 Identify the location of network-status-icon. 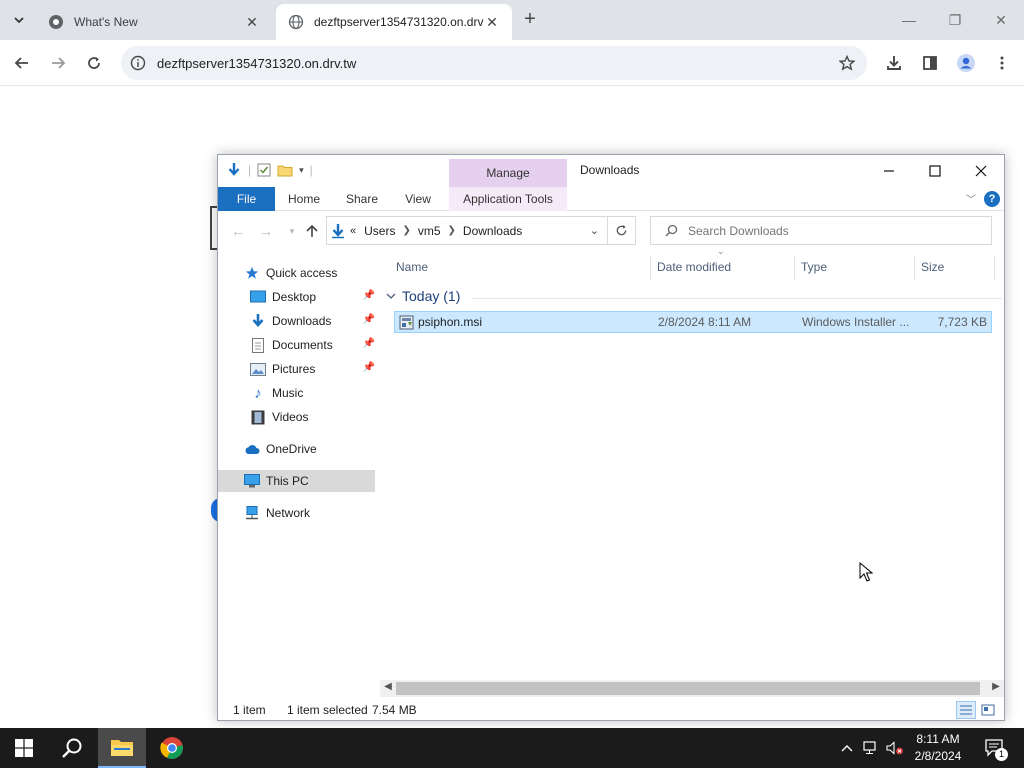
(871, 748).